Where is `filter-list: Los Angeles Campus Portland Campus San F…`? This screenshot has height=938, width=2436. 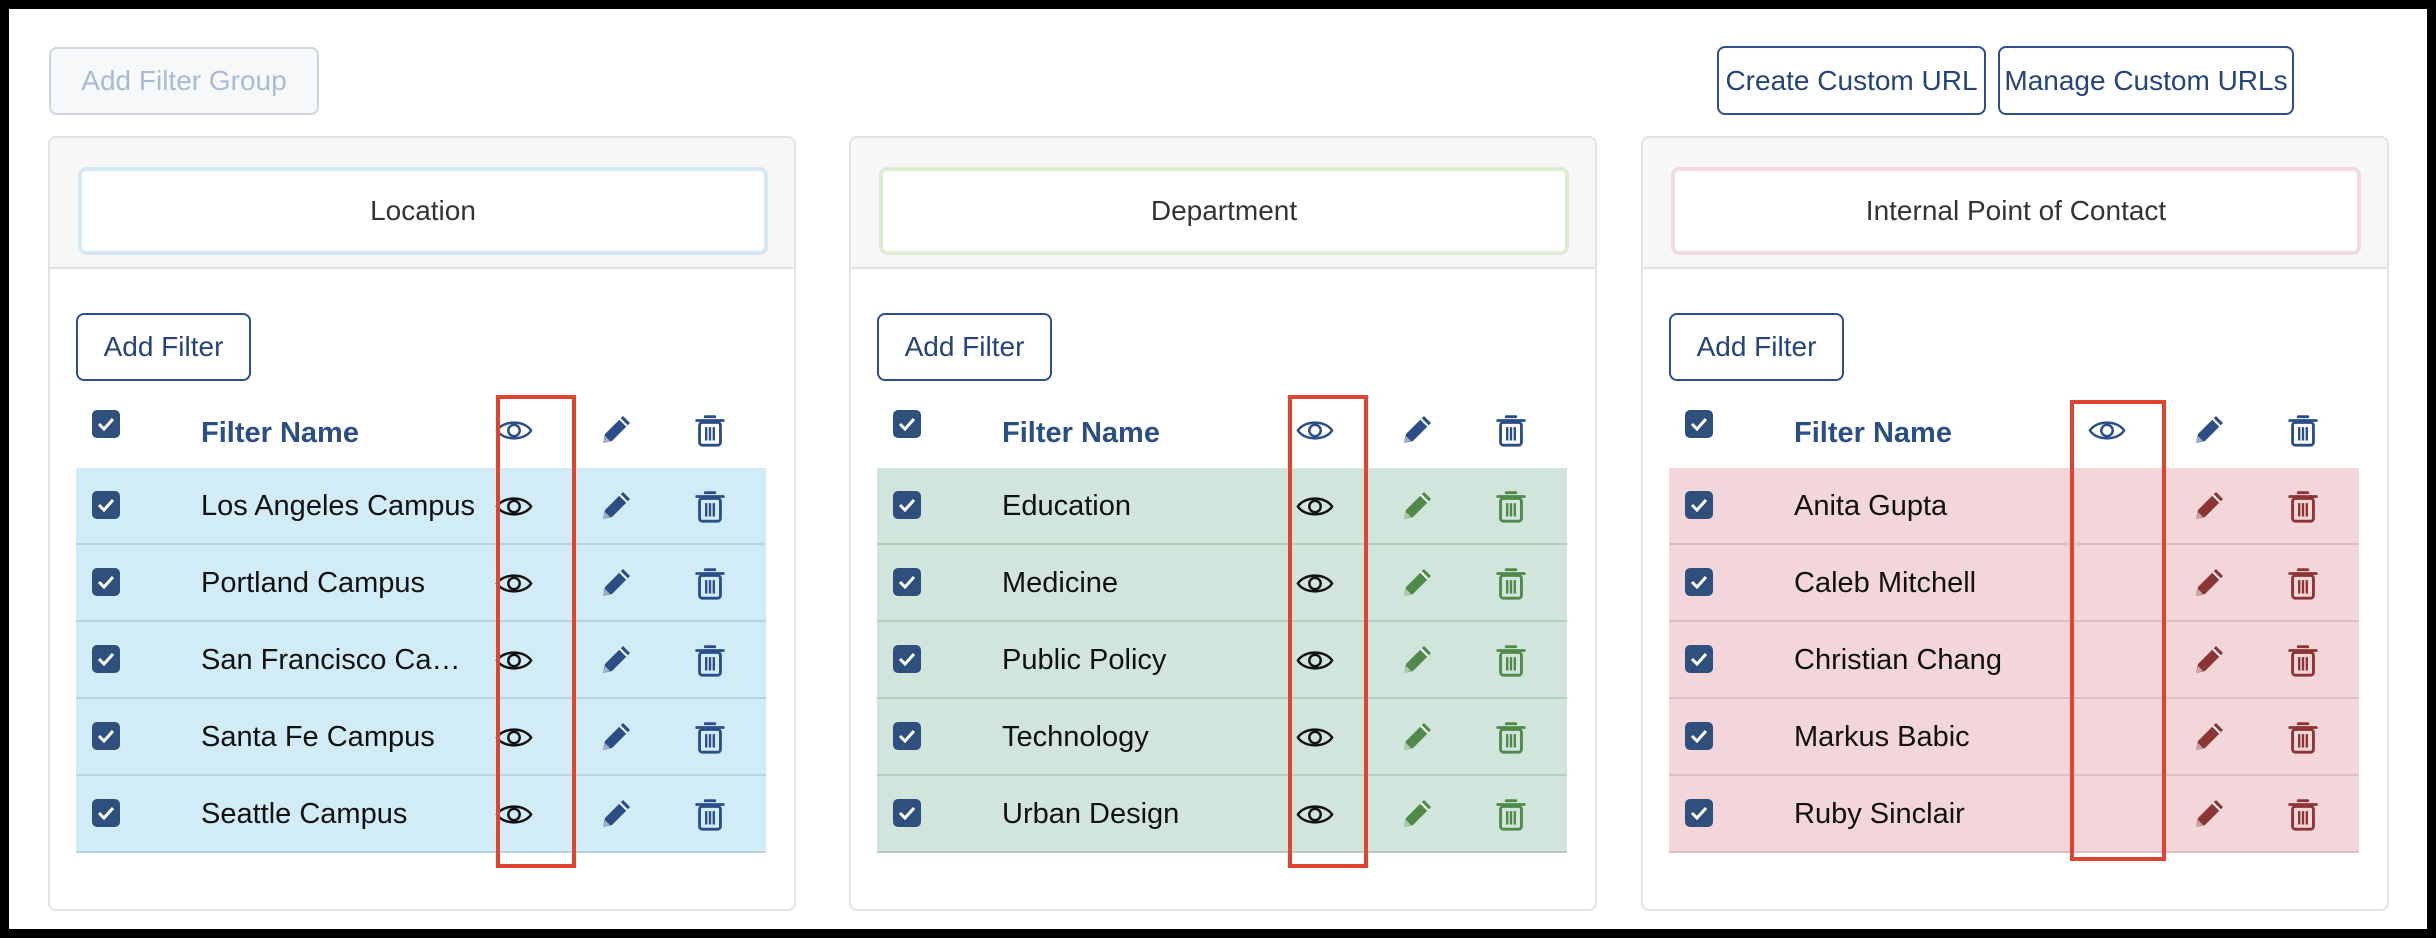 filter-list: Los Angeles Campus Portland Campus San F… is located at coordinates (421, 660).